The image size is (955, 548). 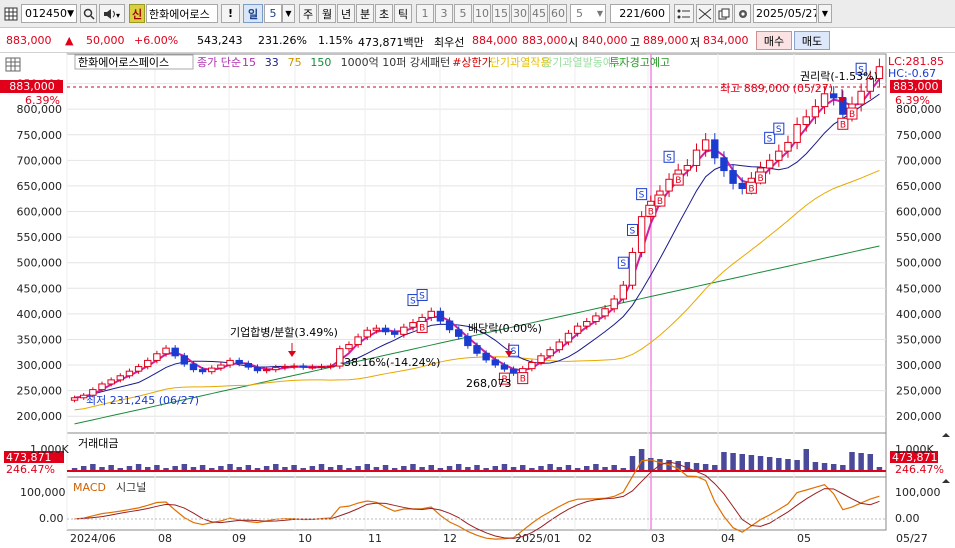 I want to click on y-tick-left: 550,000, so click(x=40, y=237).